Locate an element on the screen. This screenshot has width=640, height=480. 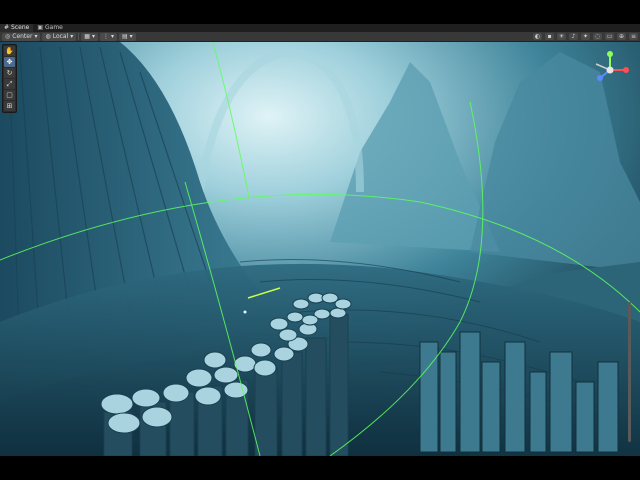
pivot-label: Center is located at coordinates (22, 36).